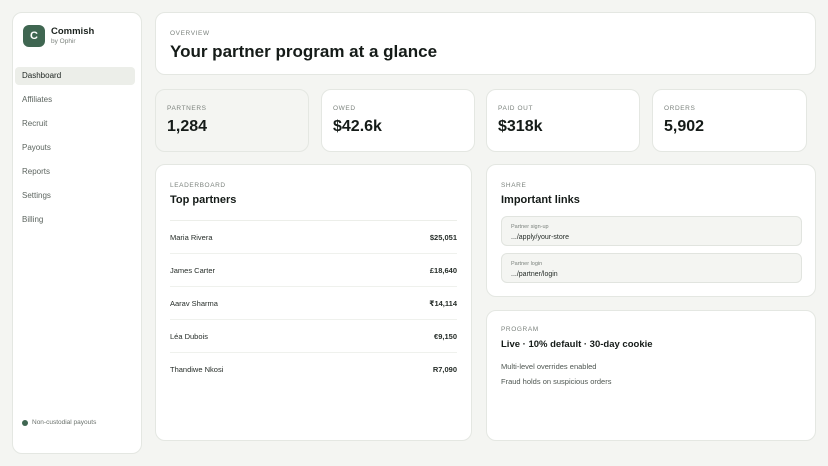 The height and width of the screenshot is (466, 828). Describe the element at coordinates (63, 41) in the screenshot. I see `brand-subtitle: by Ophir` at that location.